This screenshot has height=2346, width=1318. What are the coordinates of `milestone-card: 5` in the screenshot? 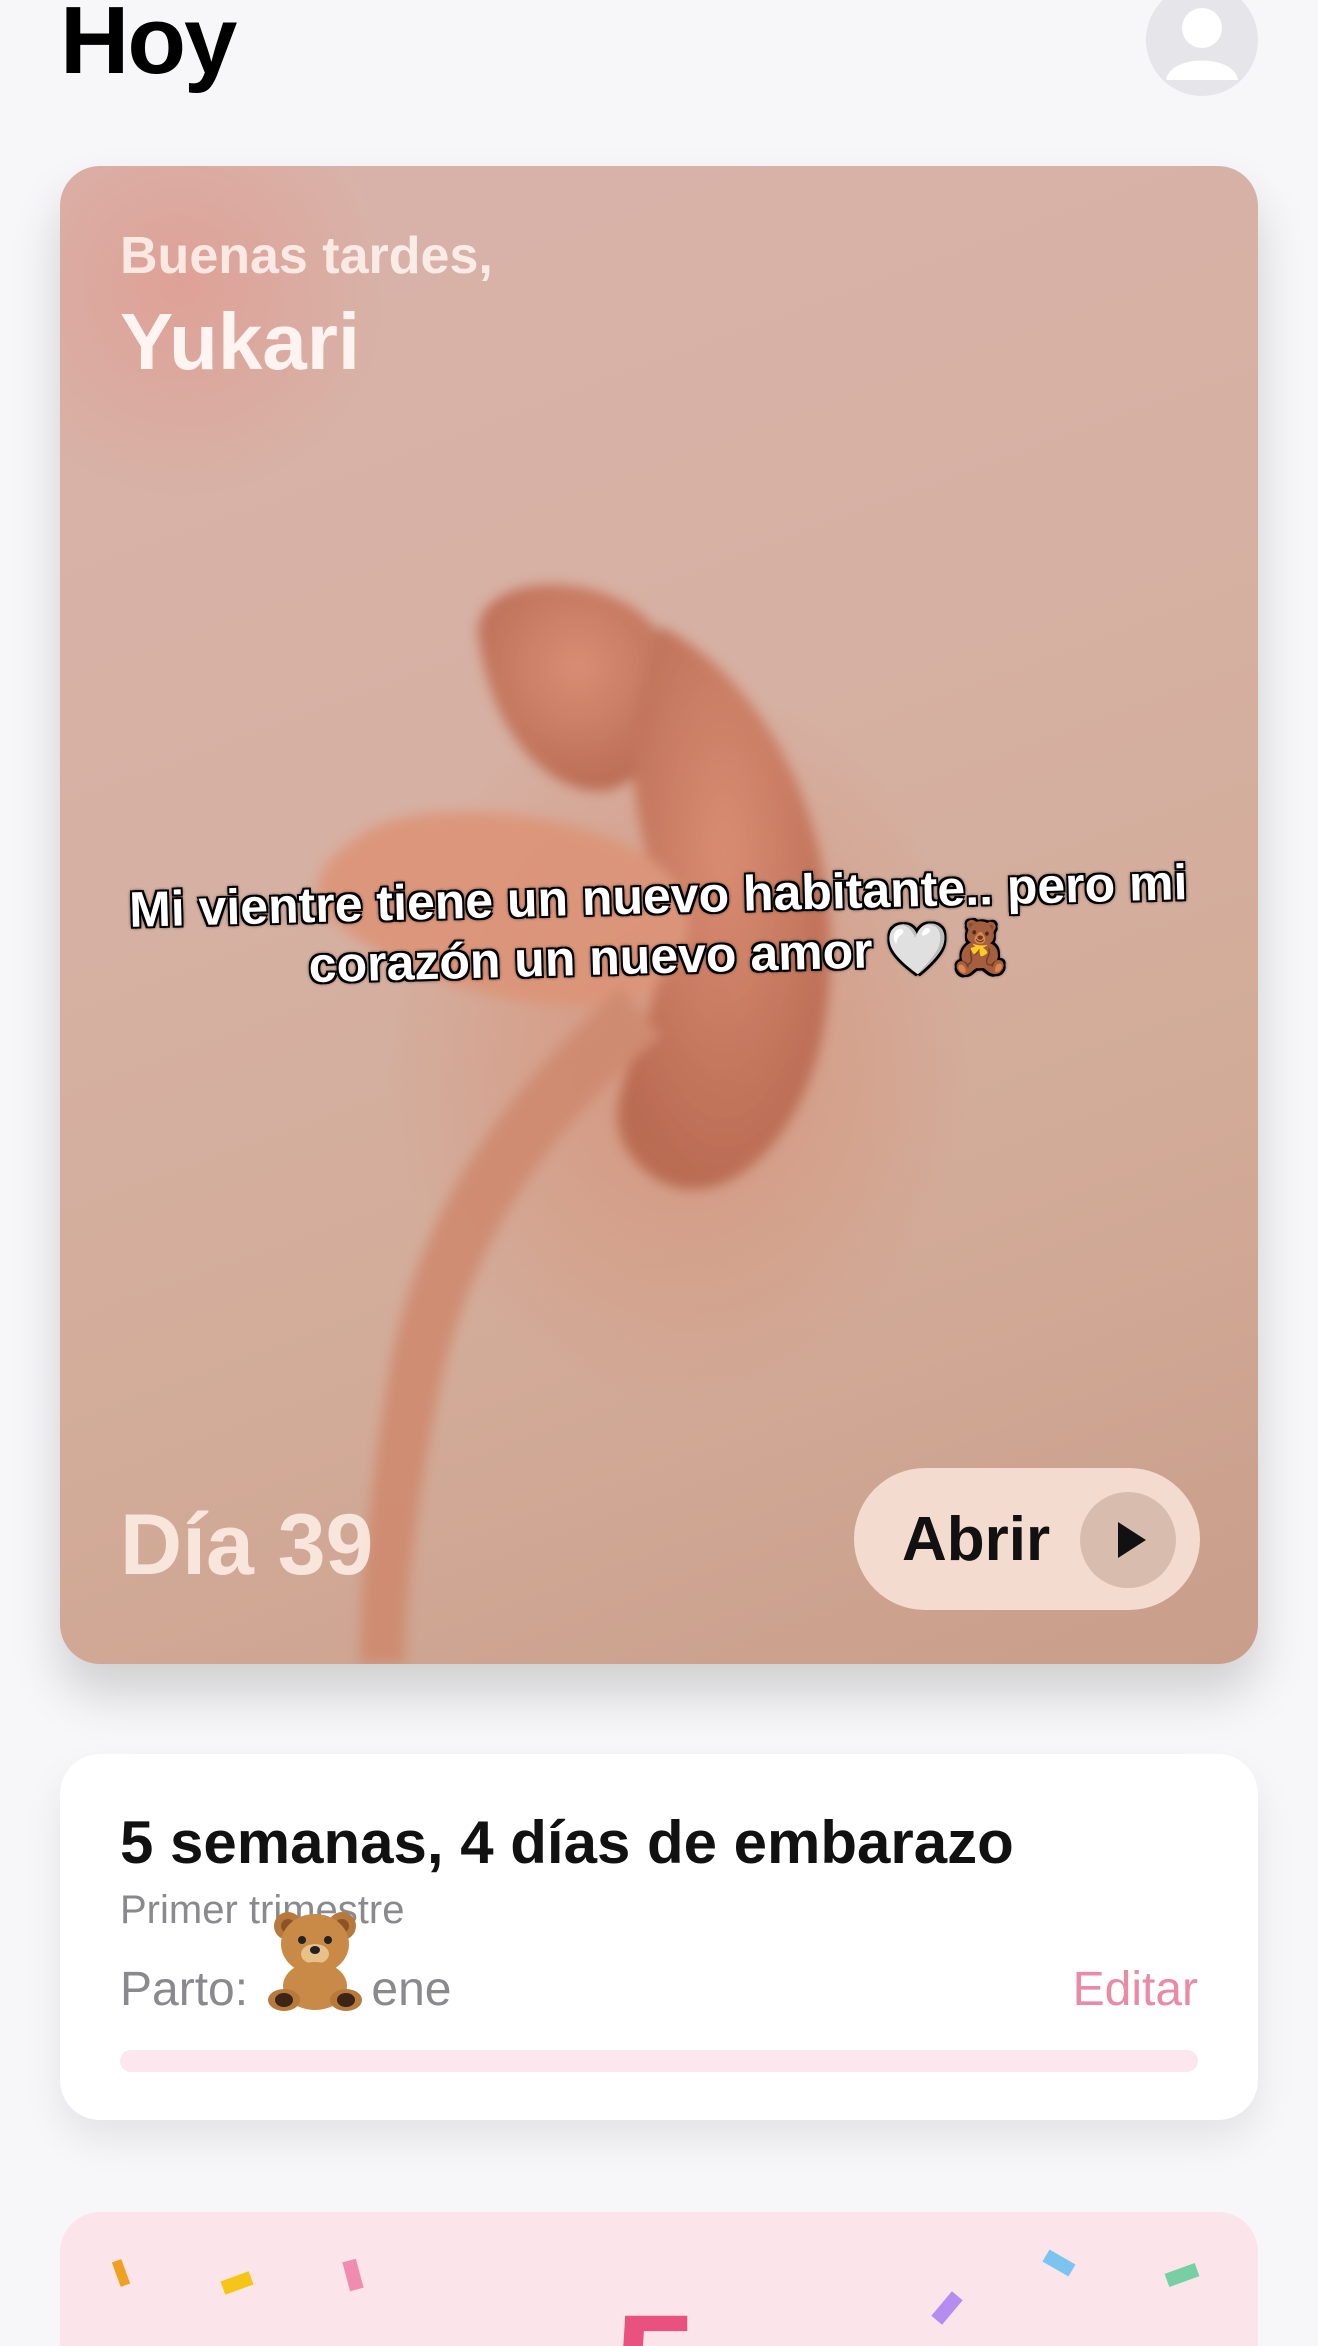 It's located at (659, 2279).